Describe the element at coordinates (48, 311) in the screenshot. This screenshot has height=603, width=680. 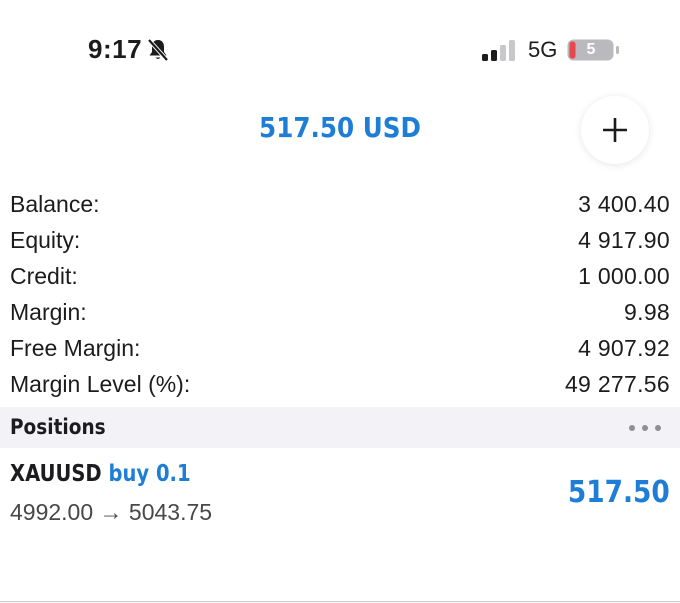
I see `margin-label: Margin:` at that location.